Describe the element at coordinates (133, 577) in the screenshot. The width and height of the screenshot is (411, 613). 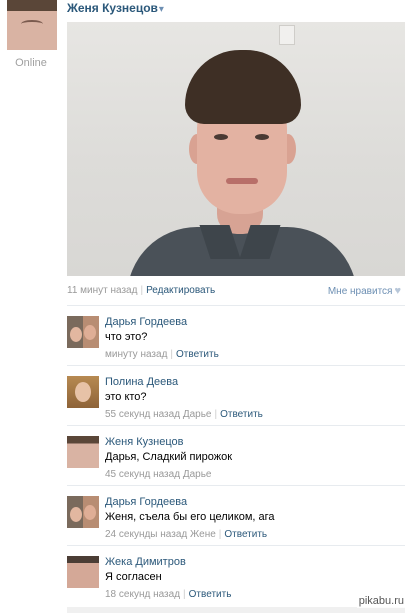
I see `comment-text: Я согласен` at that location.